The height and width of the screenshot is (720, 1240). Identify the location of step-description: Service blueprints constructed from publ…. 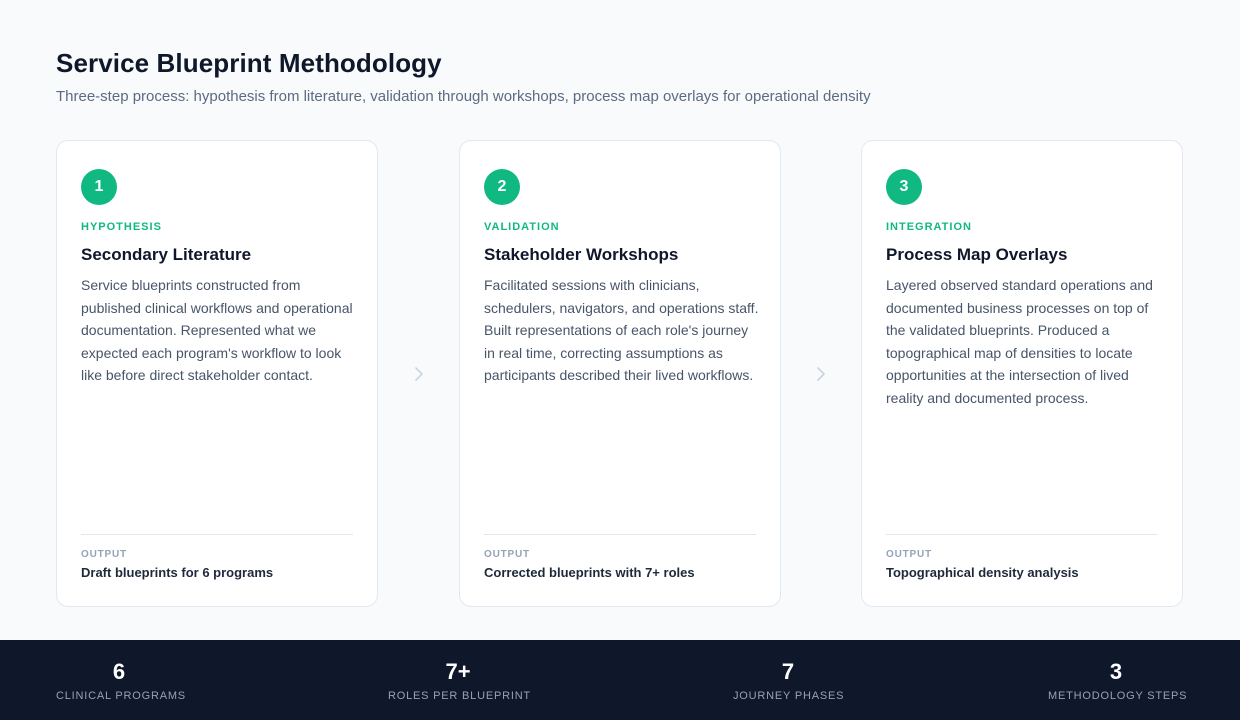
(217, 330).